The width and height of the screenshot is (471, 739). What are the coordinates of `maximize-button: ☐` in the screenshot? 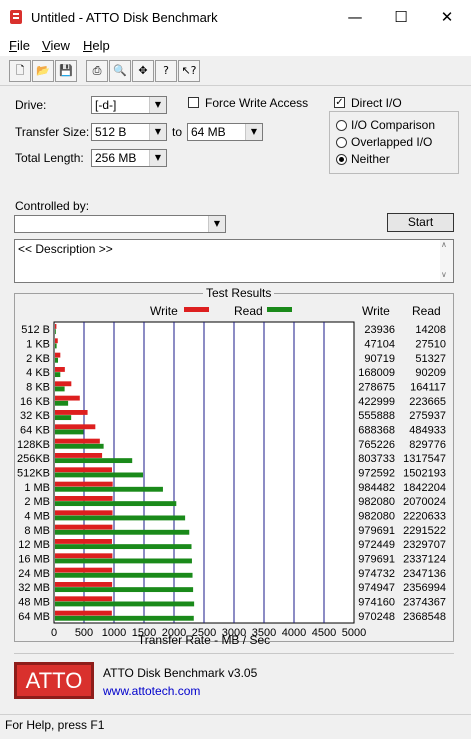 It's located at (401, 17).